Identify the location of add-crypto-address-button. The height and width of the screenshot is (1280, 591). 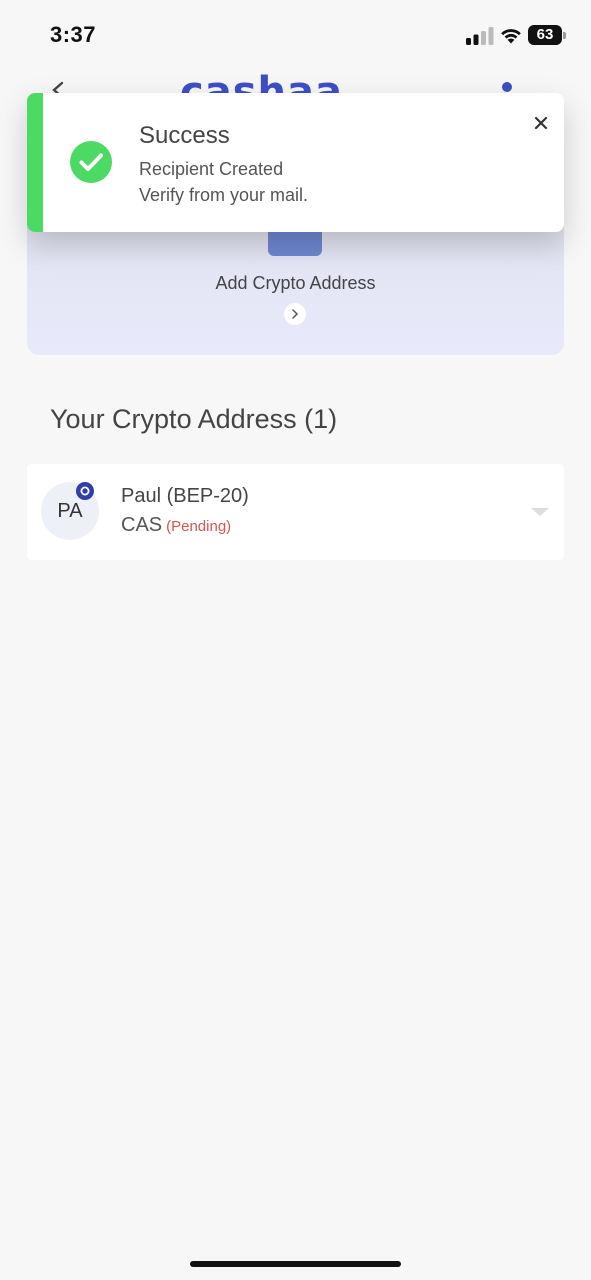
(295, 314).